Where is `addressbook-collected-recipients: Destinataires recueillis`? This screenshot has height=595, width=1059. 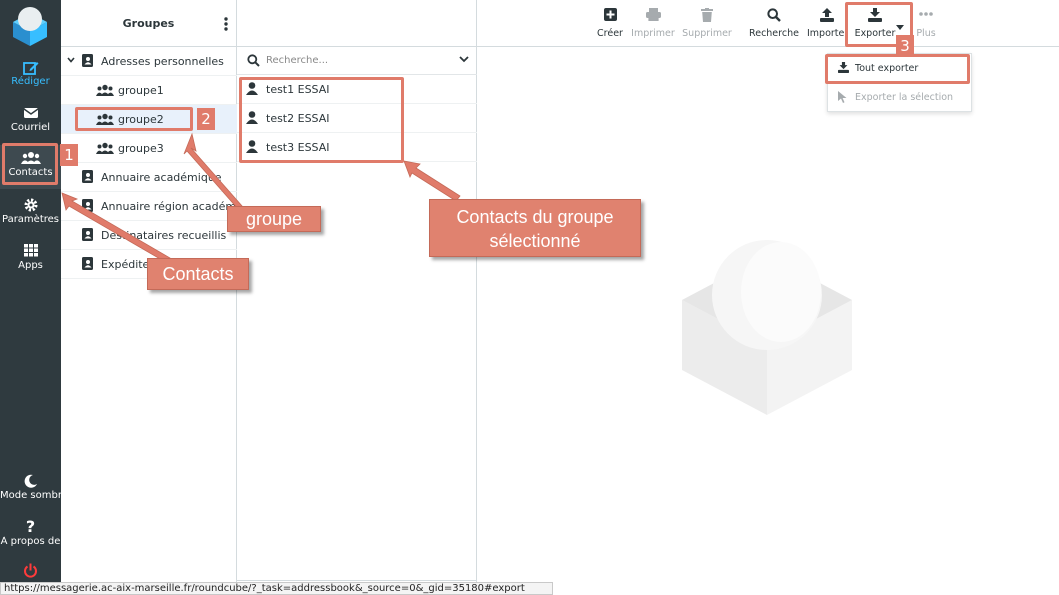
addressbook-collected-recipients: Destinataires recueillis is located at coordinates (149, 235).